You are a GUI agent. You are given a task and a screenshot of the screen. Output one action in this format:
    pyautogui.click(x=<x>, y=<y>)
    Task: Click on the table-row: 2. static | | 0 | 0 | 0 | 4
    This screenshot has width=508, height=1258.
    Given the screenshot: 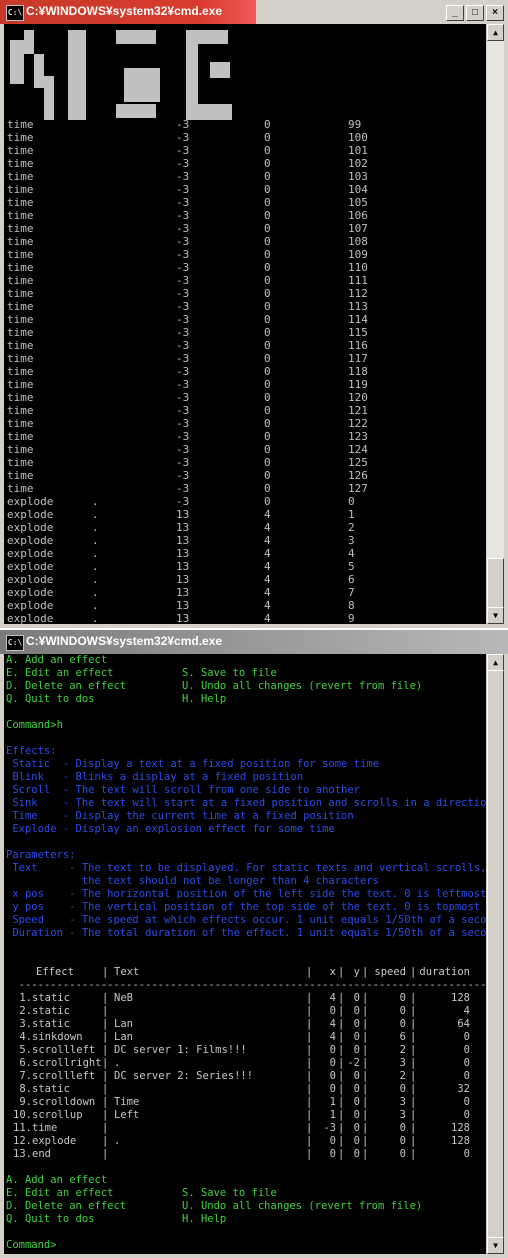 What is the action you would take?
    pyautogui.click(x=245, y=1011)
    